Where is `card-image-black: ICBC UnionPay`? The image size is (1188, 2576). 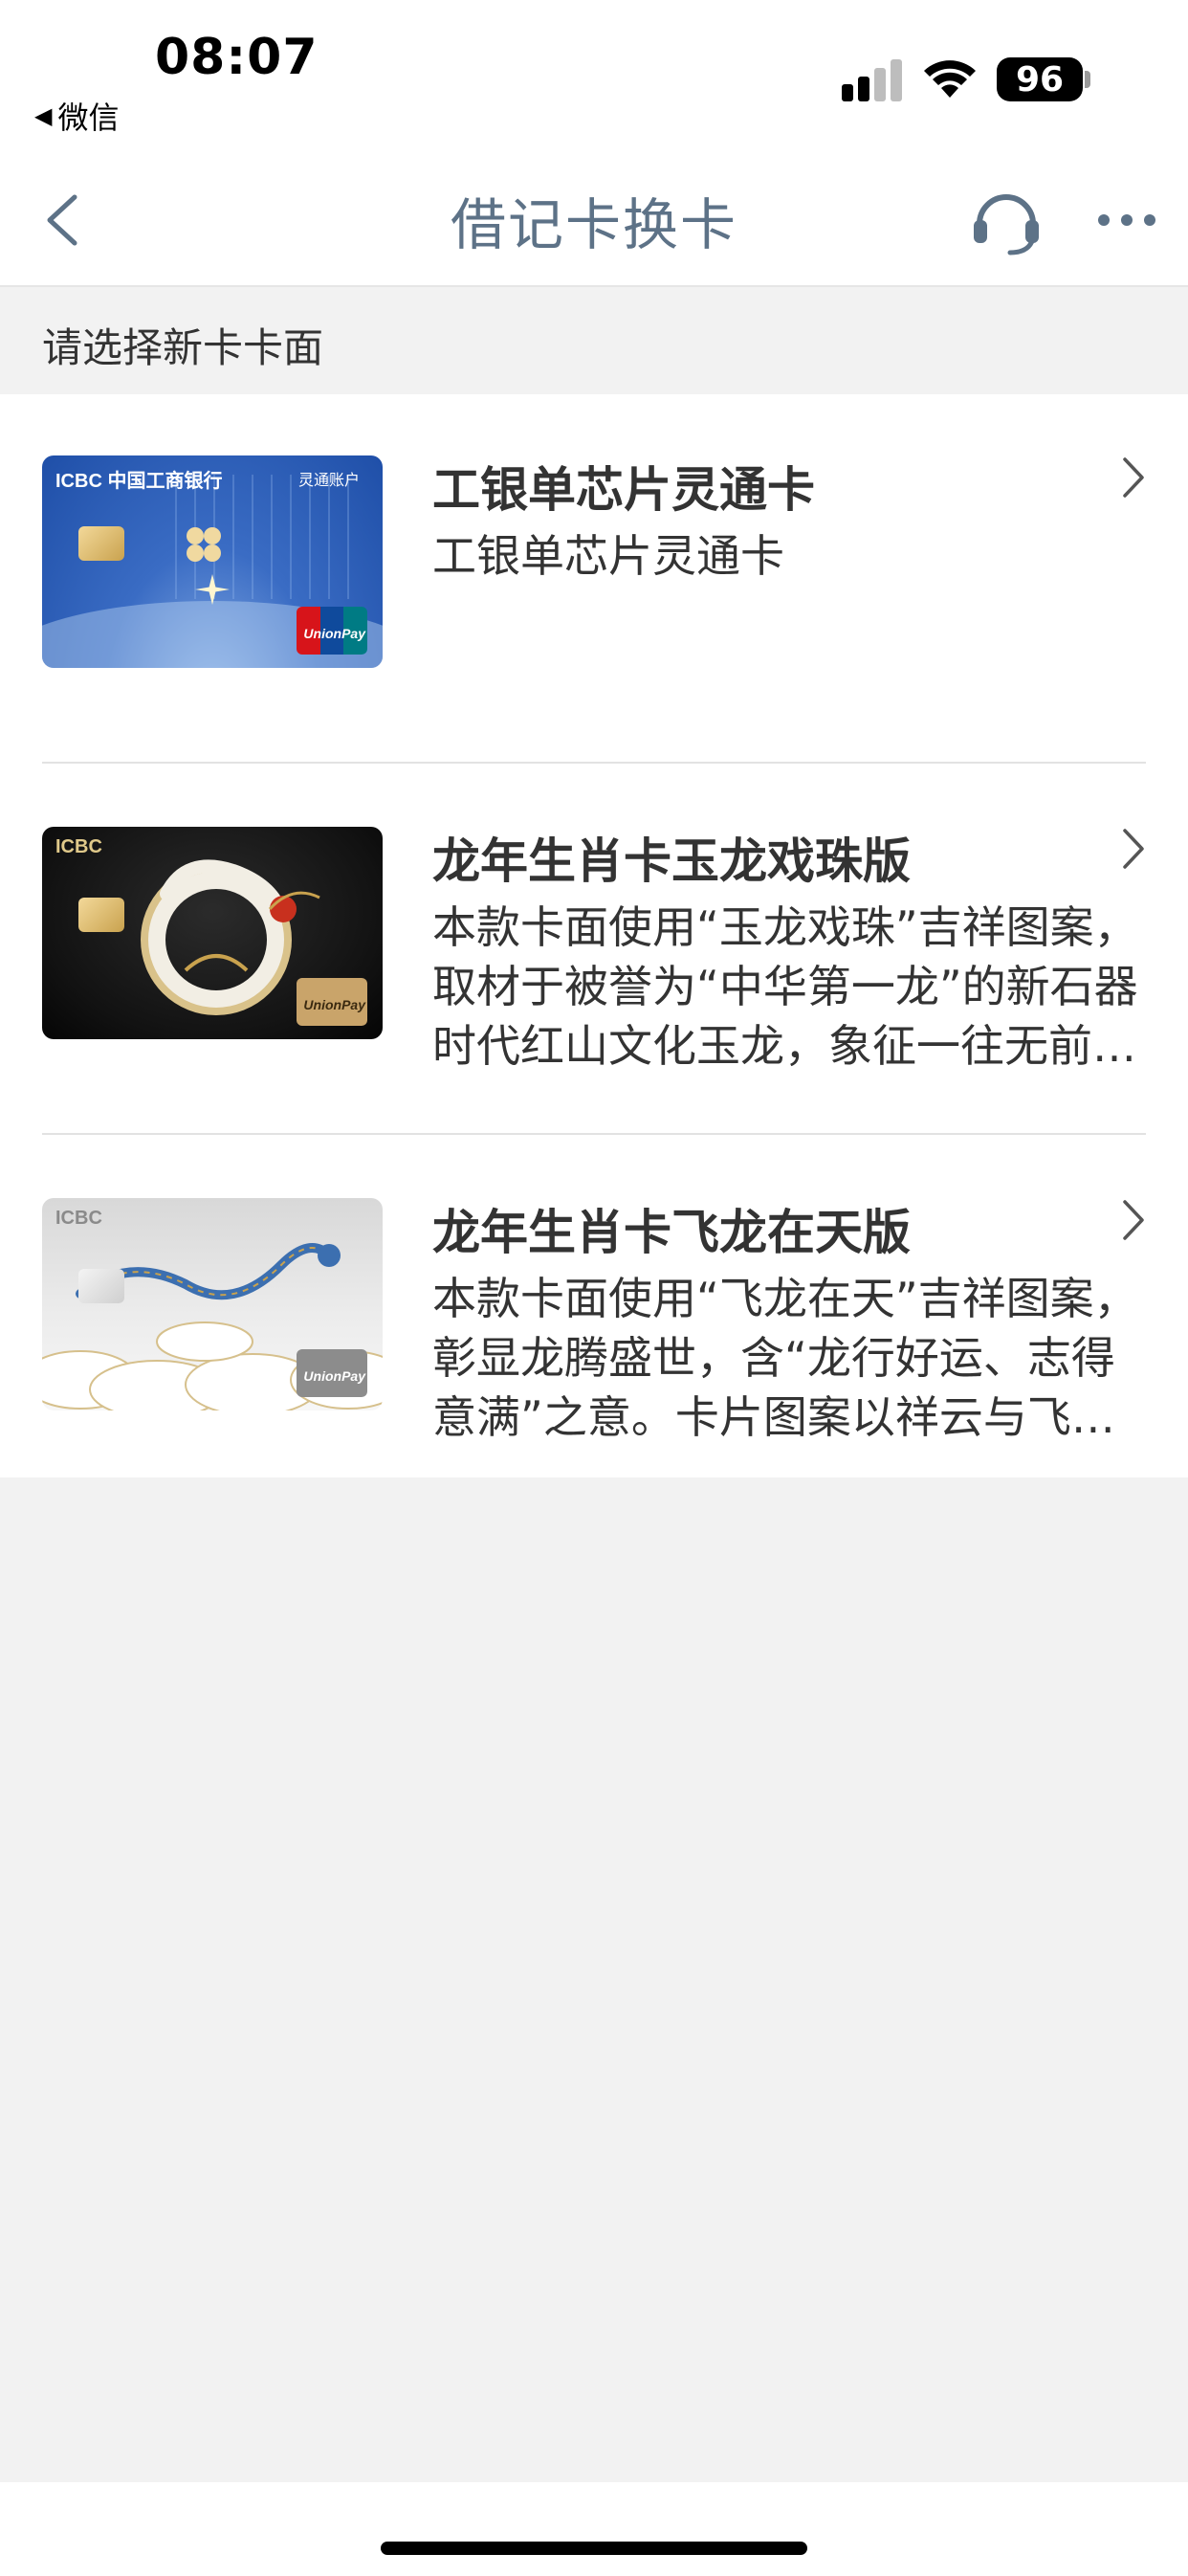 card-image-black: ICBC UnionPay is located at coordinates (212, 933).